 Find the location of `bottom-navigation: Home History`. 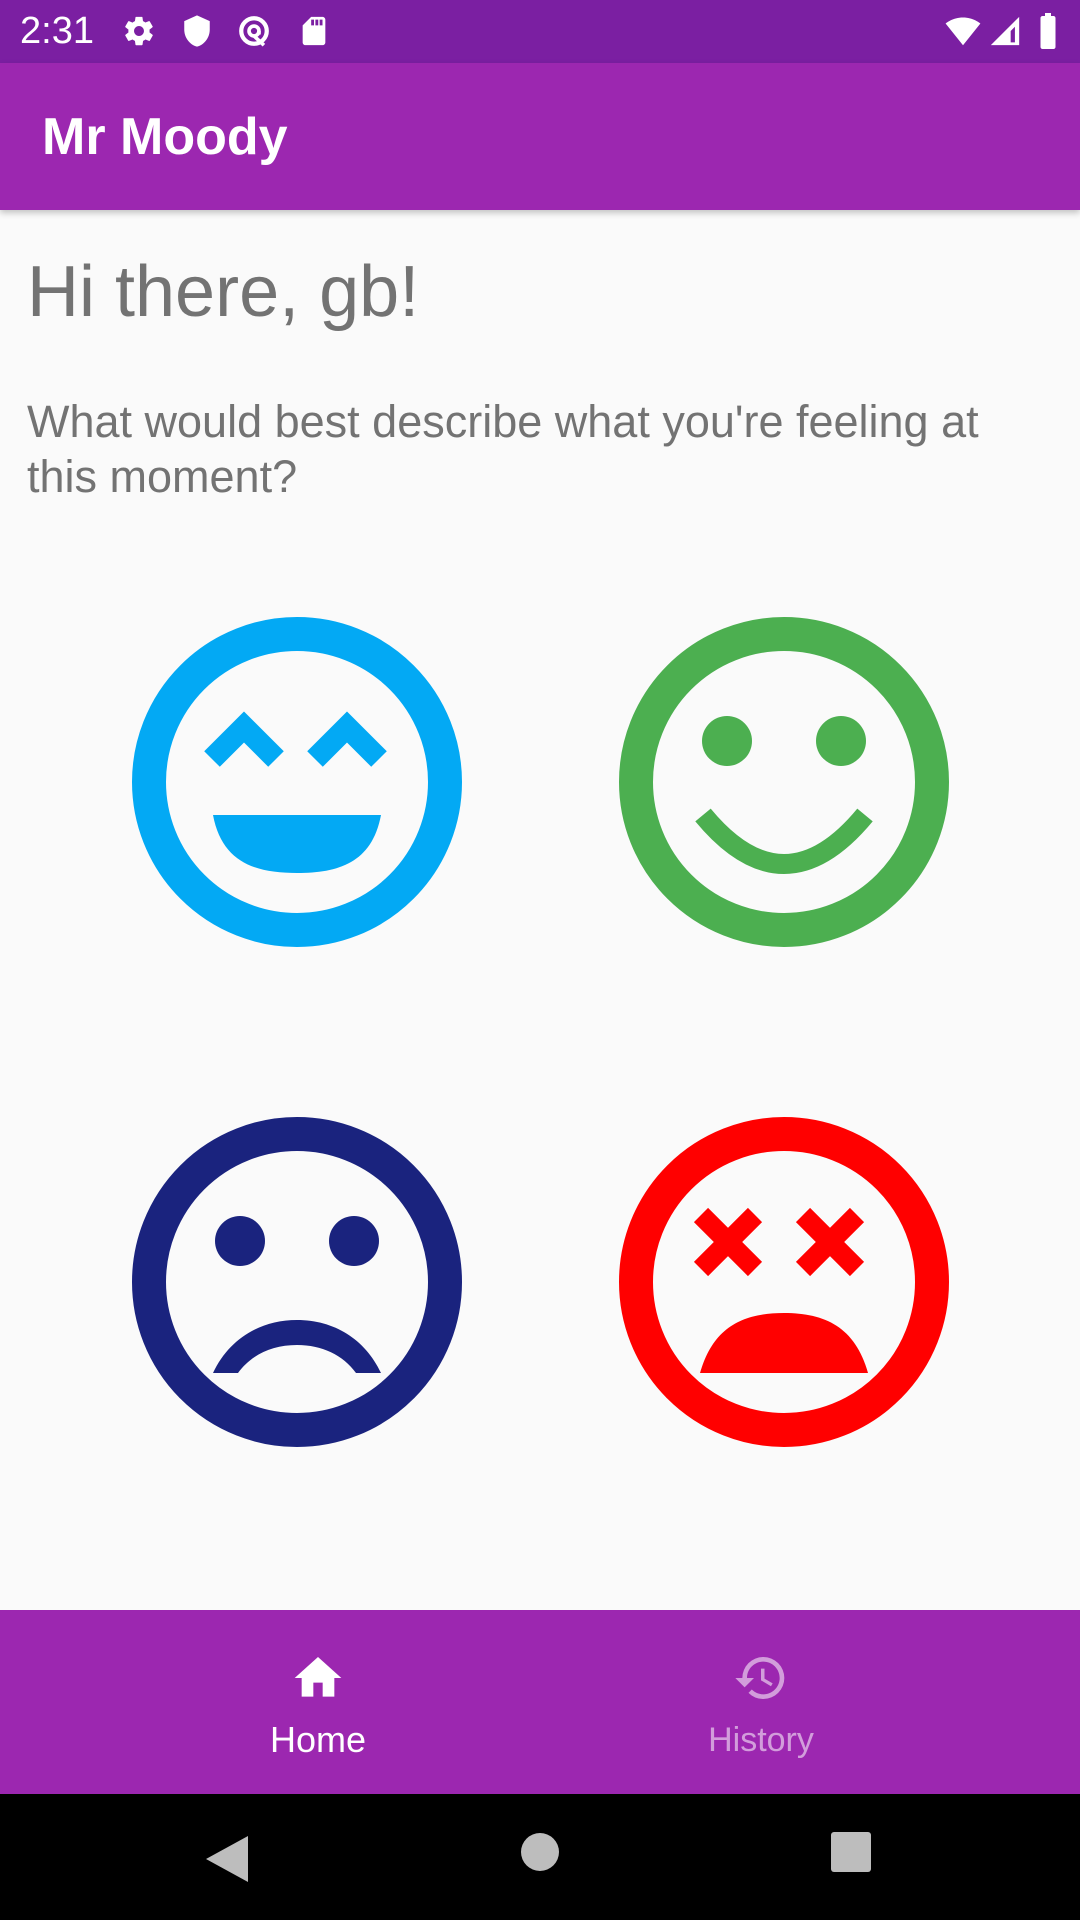

bottom-navigation: Home History is located at coordinates (540, 1702).